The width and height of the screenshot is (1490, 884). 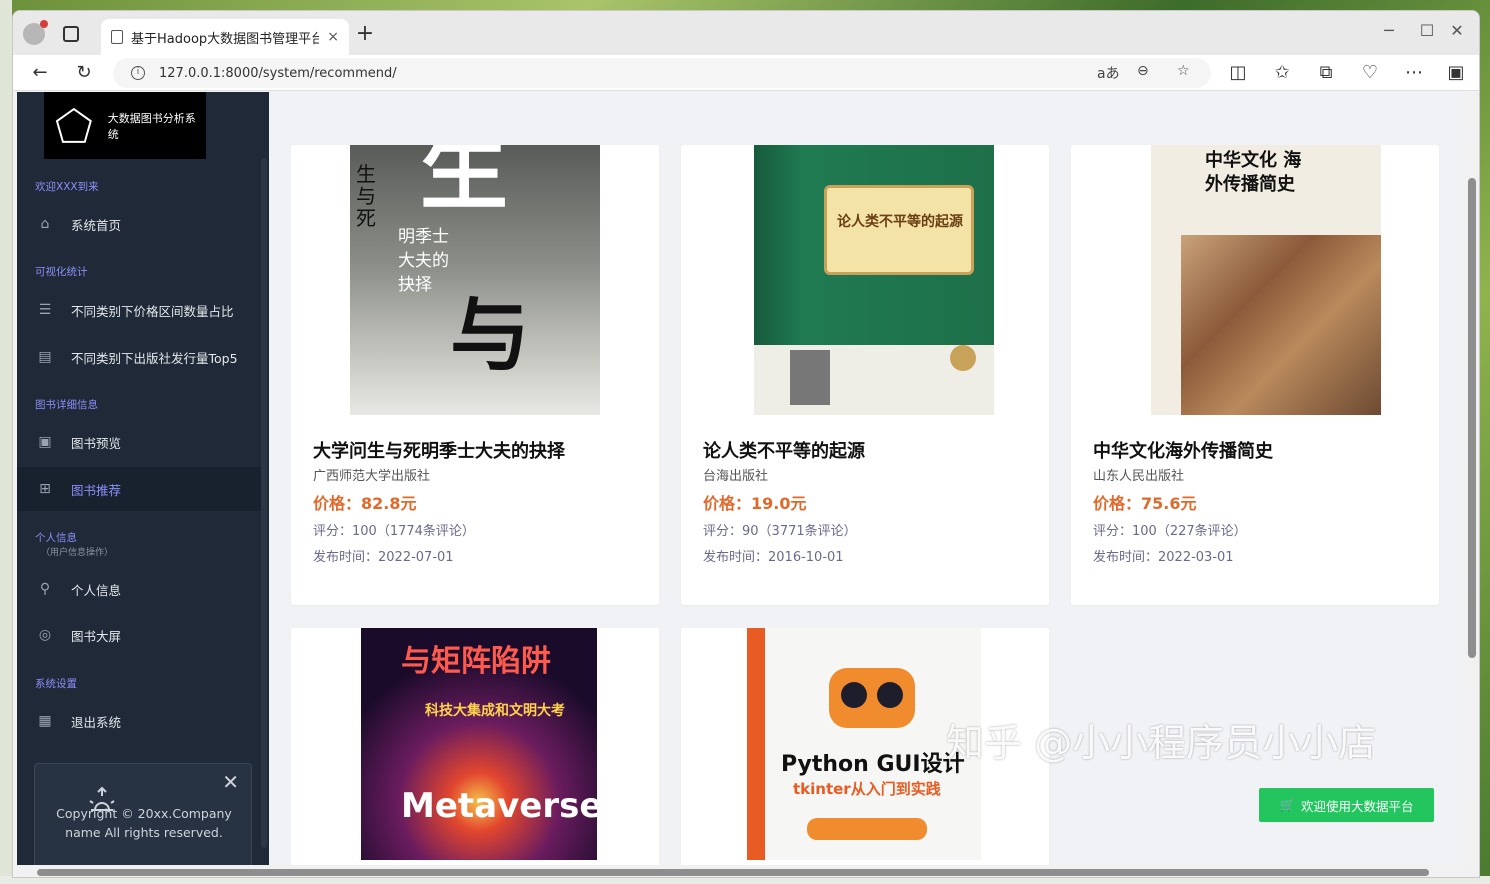 I want to click on book-date: 发布时间：2022-07-01, so click(x=383, y=557).